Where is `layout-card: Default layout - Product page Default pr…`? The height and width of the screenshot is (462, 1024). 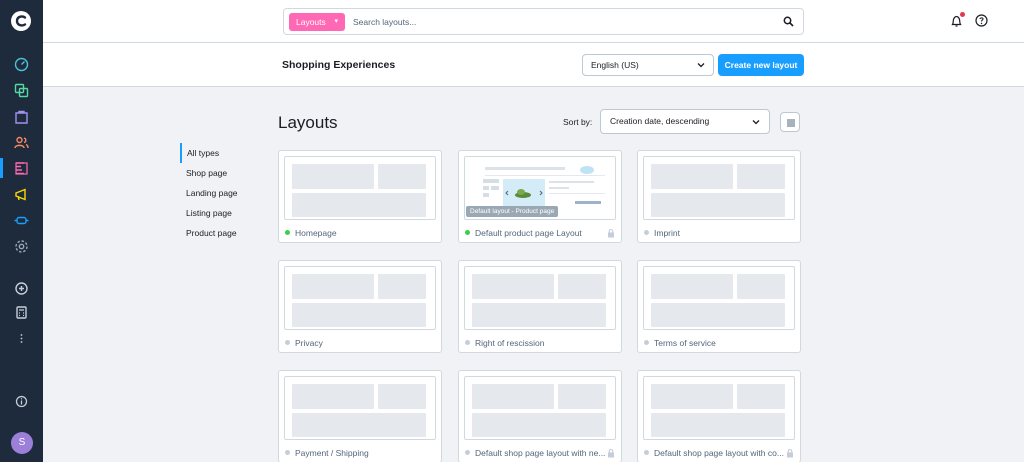
layout-card: Default layout - Product page Default pr… is located at coordinates (540, 196).